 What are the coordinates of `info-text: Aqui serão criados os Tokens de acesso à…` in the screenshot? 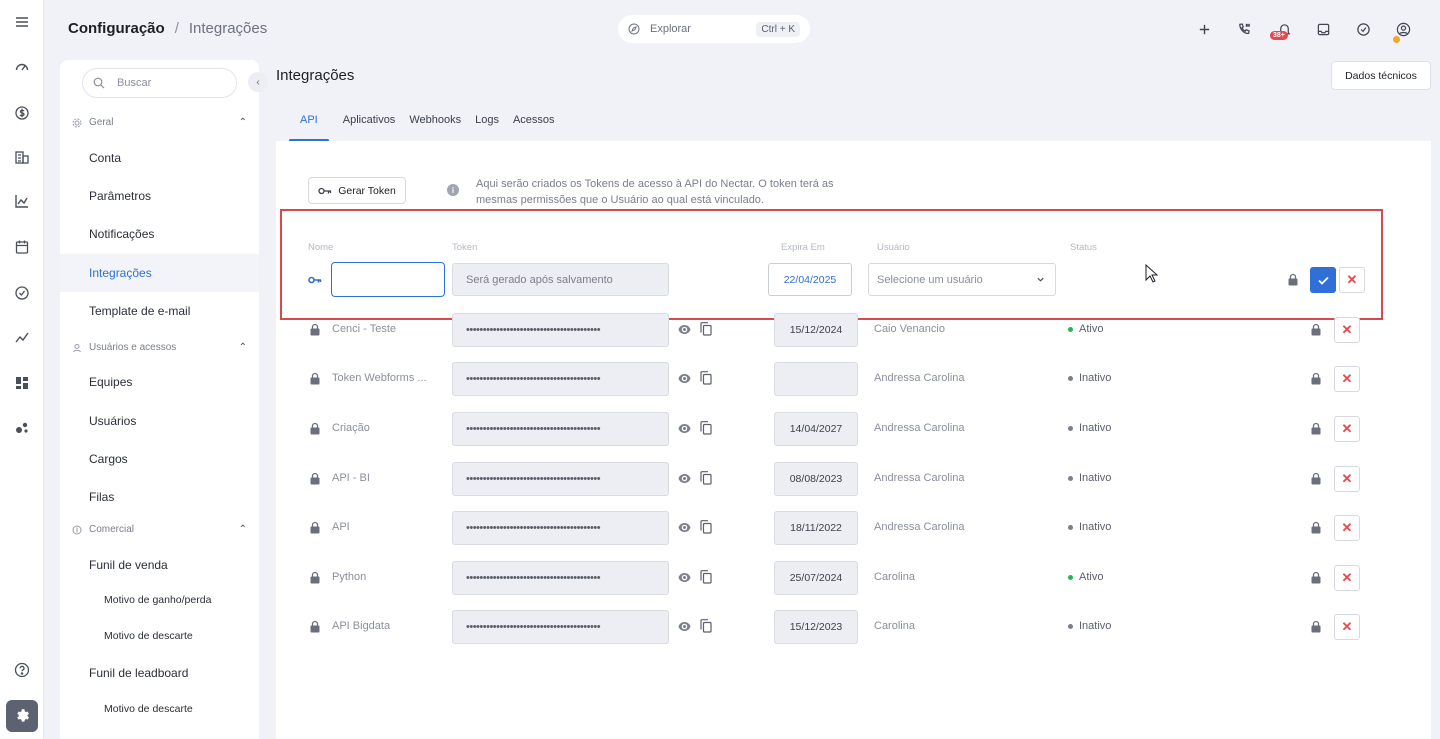 It's located at (655, 192).